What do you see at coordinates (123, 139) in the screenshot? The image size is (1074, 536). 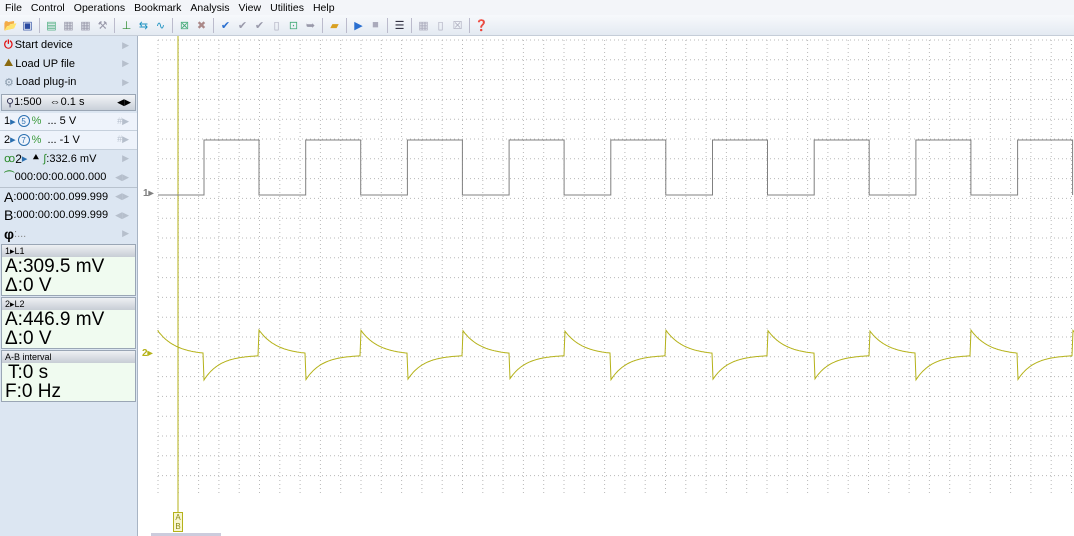 I see `channel-2-arrow: #▶` at bounding box center [123, 139].